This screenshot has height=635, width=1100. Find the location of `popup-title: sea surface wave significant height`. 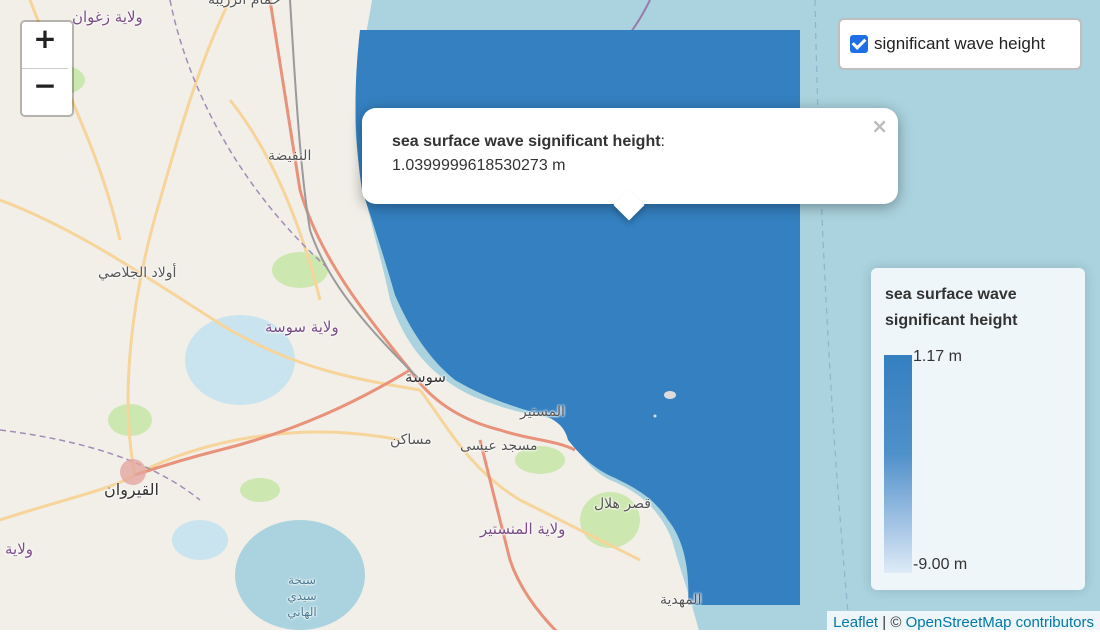

popup-title: sea surface wave significant height is located at coordinates (526, 141).